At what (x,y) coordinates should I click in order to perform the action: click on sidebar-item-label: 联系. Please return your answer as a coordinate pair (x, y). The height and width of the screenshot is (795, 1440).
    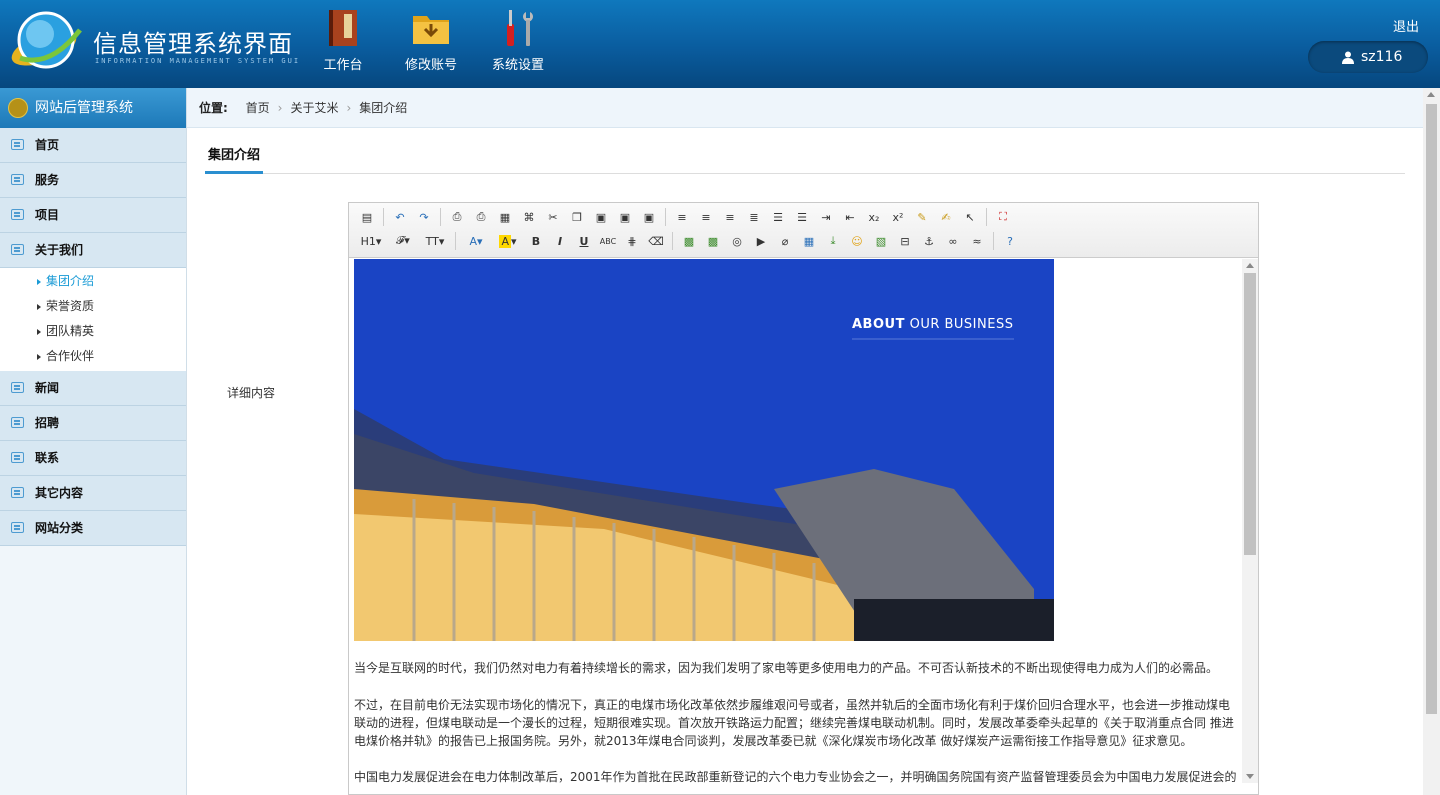
    Looking at the image, I should click on (47, 458).